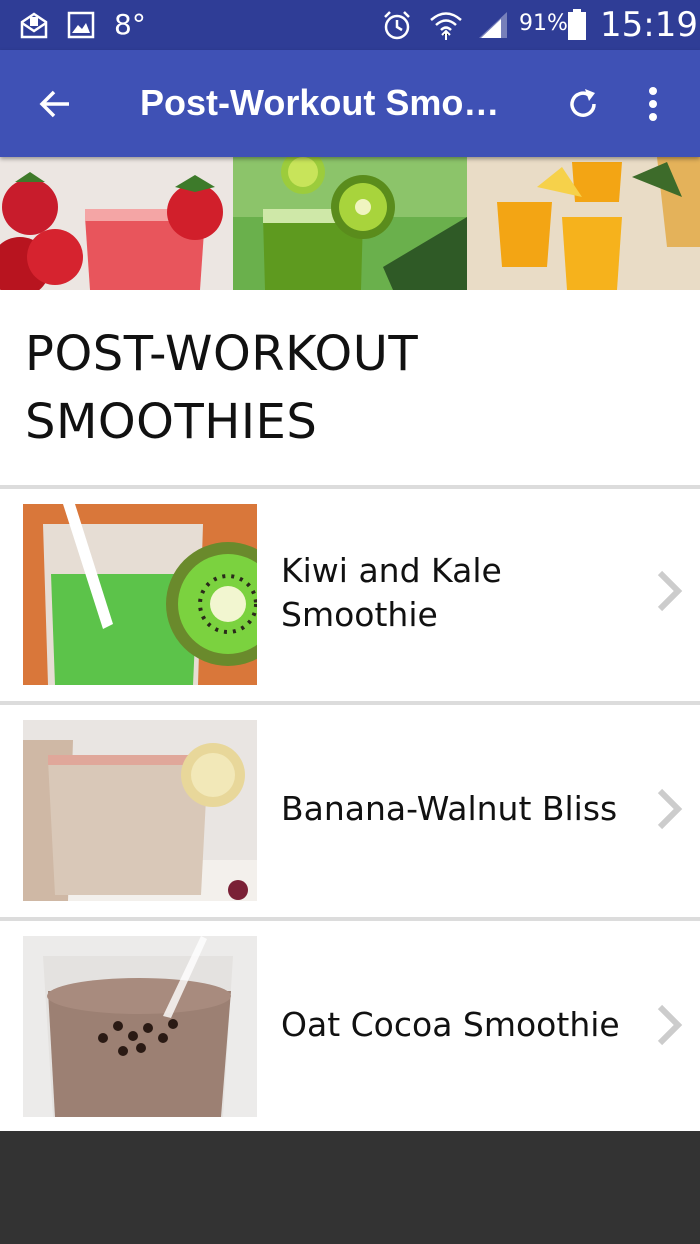 The width and height of the screenshot is (700, 1244). I want to click on more-vert-icon, so click(653, 104).